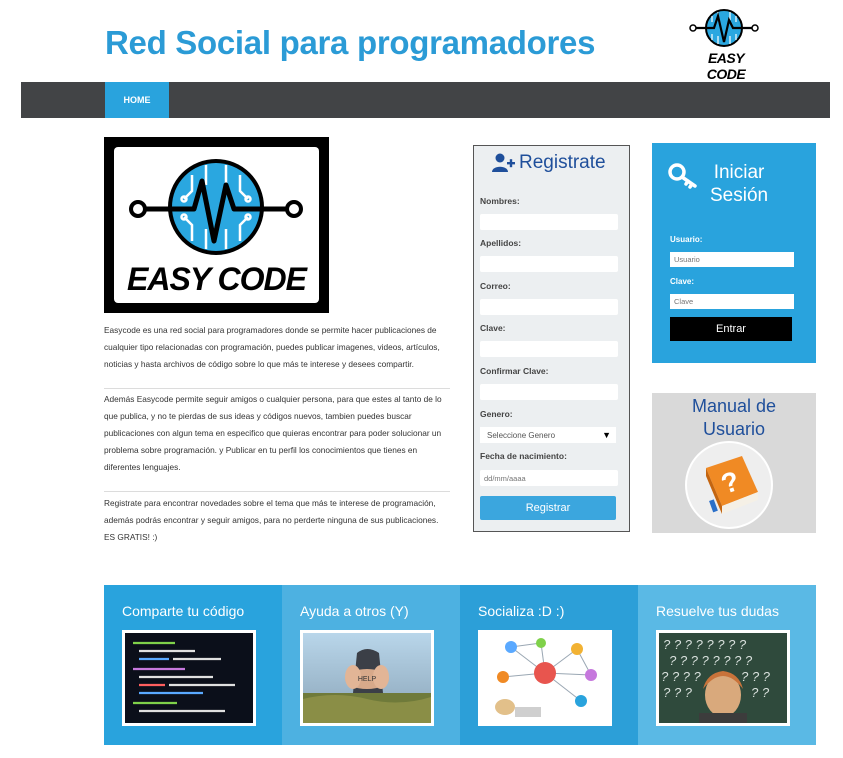  I want to click on usuario-label: Usuario:, so click(686, 239).